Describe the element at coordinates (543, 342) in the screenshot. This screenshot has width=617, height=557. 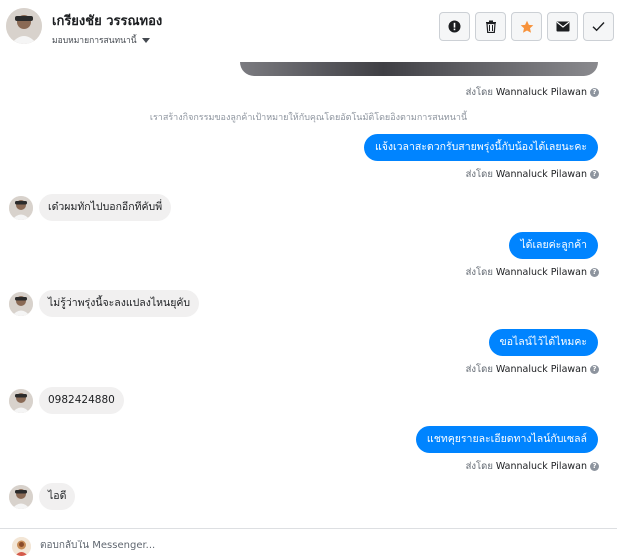
I see `message-bubble-outgoing: ขอไลน์ไว้ได้ไหมคะ` at that location.